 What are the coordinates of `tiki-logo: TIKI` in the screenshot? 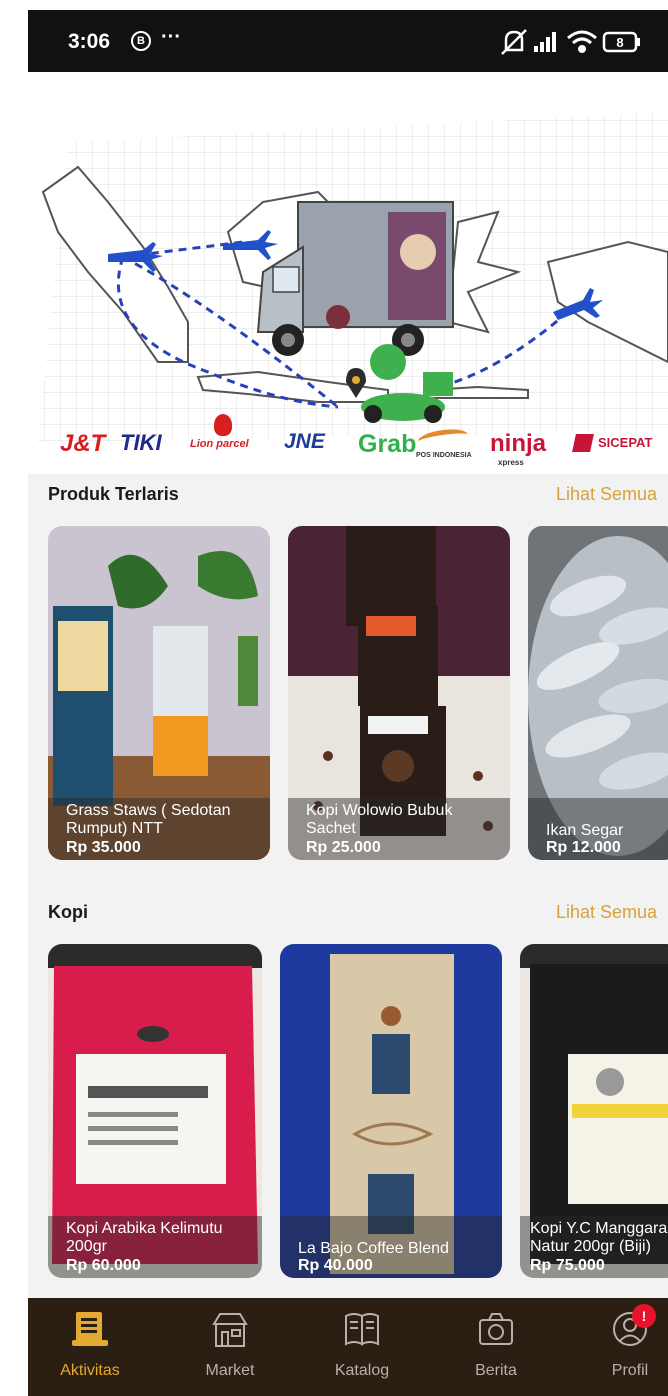 It's located at (141, 442).